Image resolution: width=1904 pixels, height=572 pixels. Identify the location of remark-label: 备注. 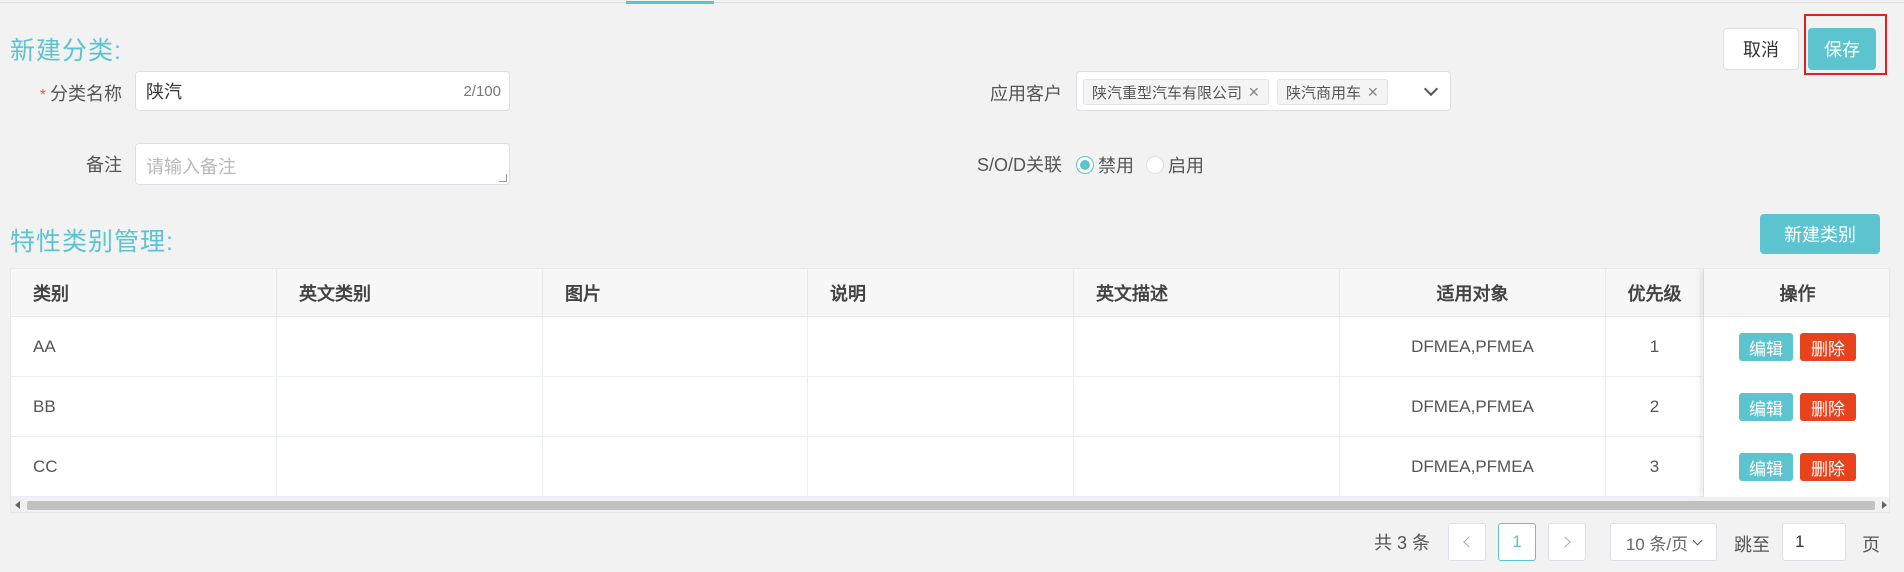
(104, 165).